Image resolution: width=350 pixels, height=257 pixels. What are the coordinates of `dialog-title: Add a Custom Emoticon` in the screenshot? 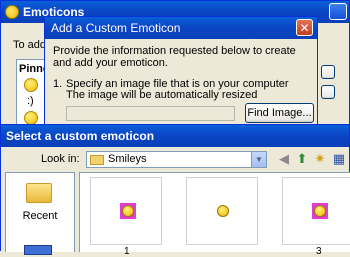 It's located at (116, 28).